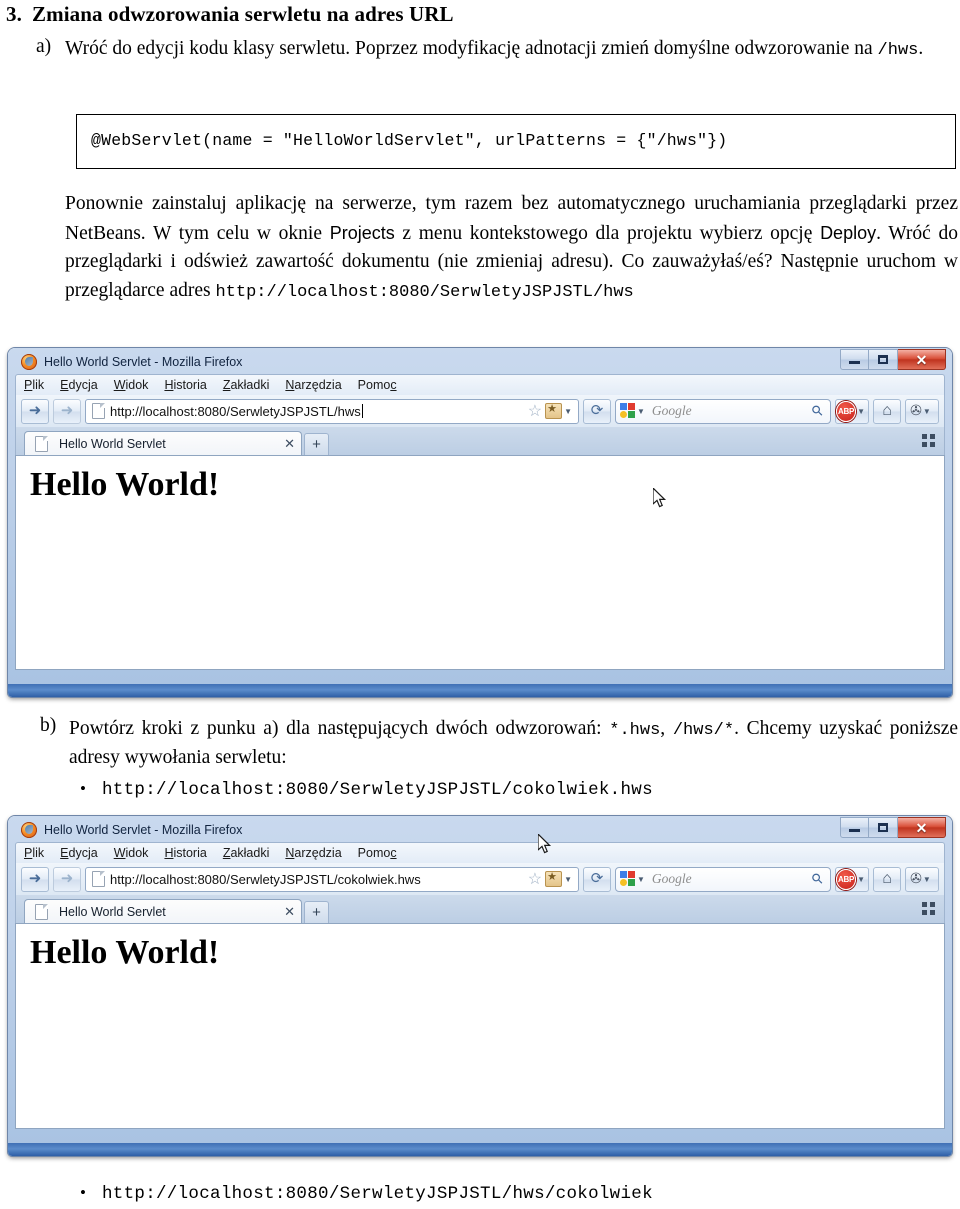 This screenshot has width=960, height=1209. I want to click on back-button-1: ➜, so click(35, 411).